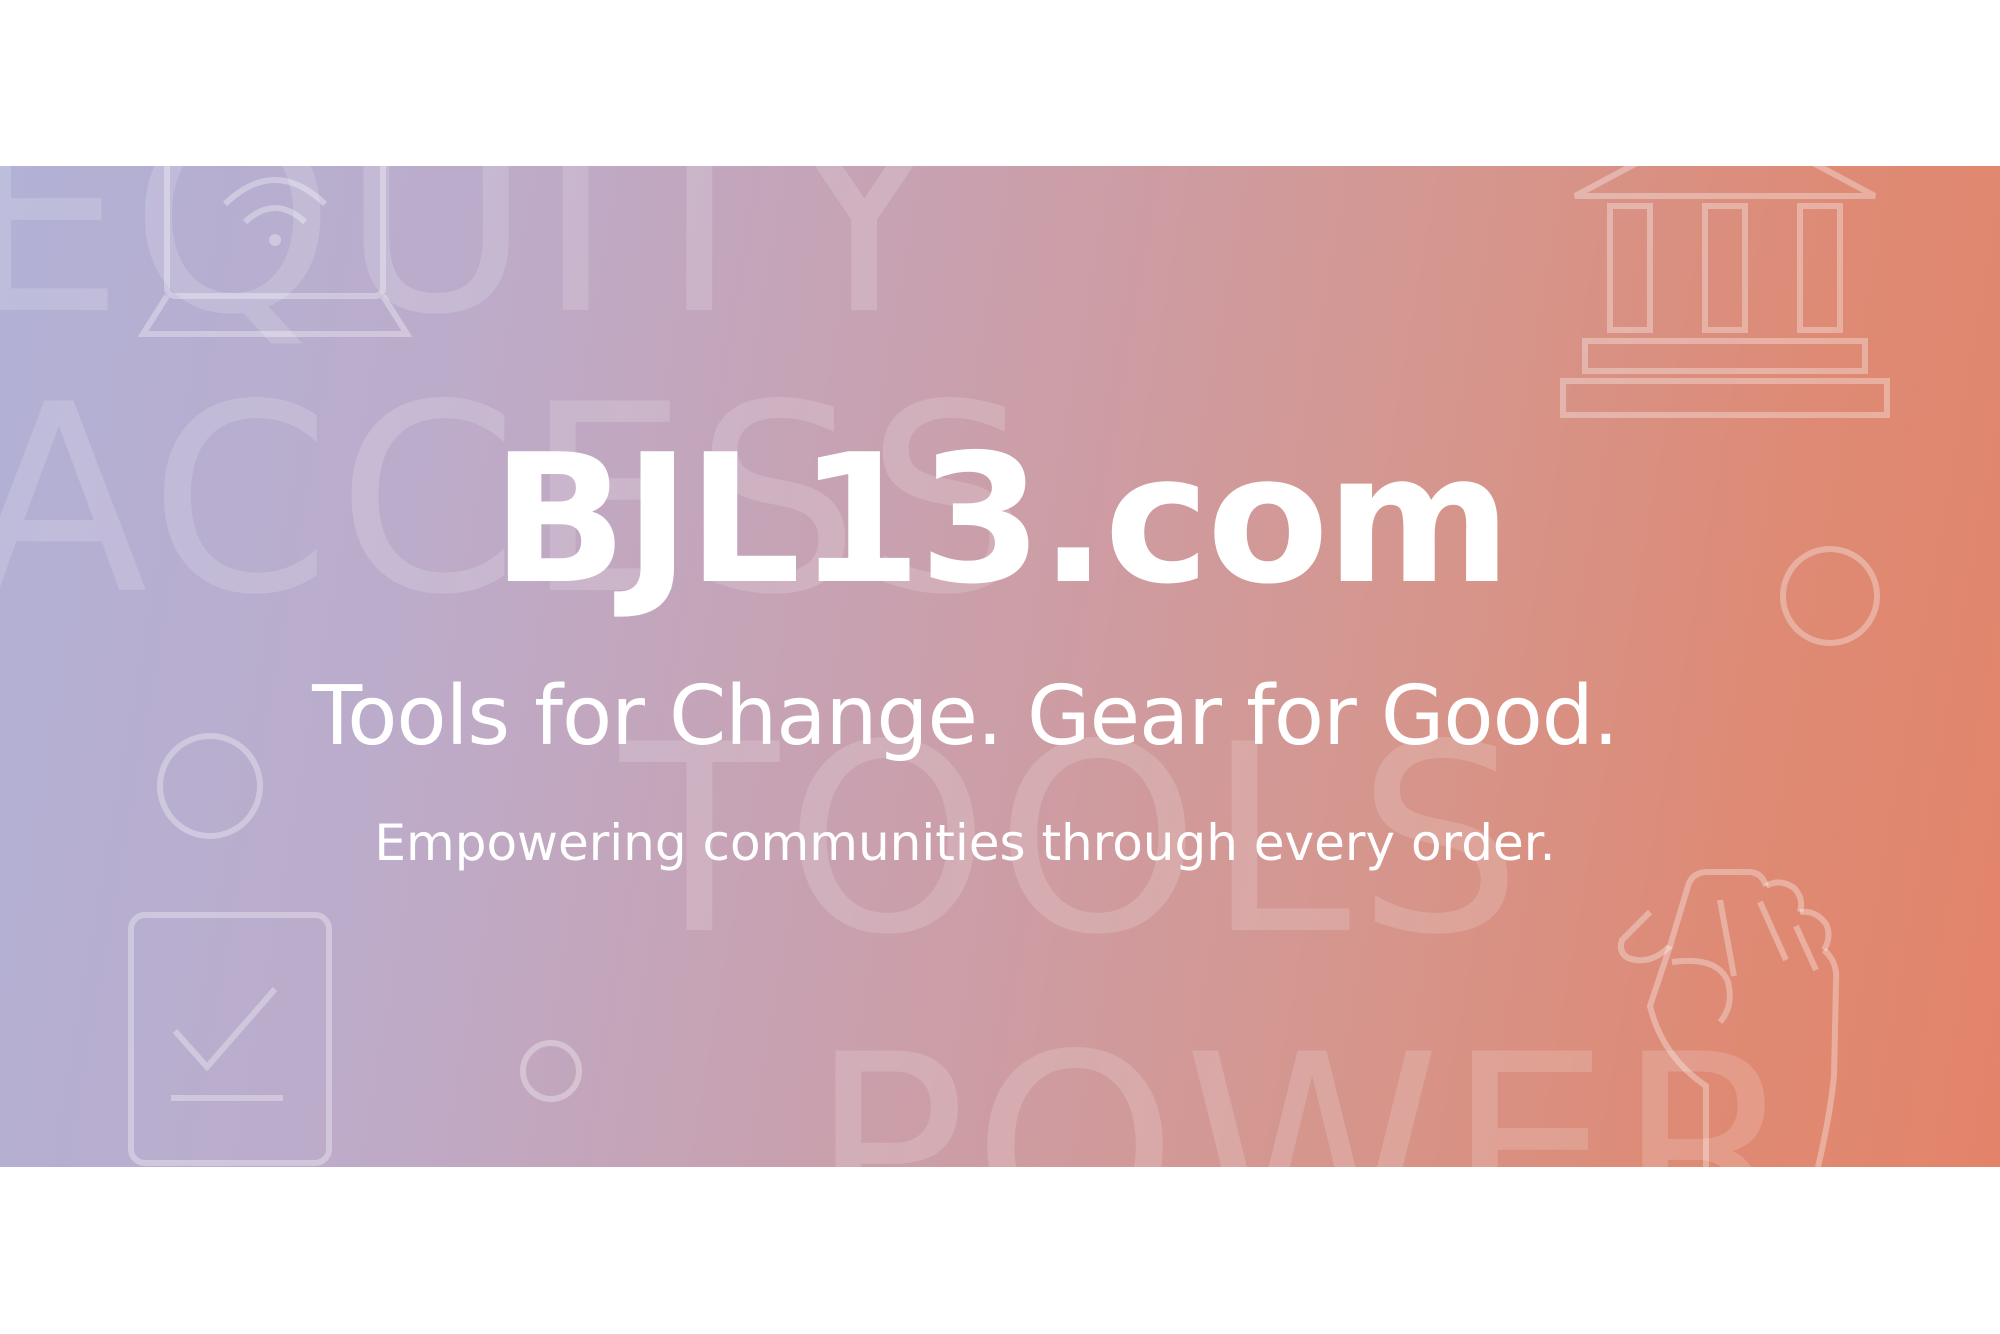  I want to click on tagline: Tools for Change. Gear for Good., so click(965, 716).